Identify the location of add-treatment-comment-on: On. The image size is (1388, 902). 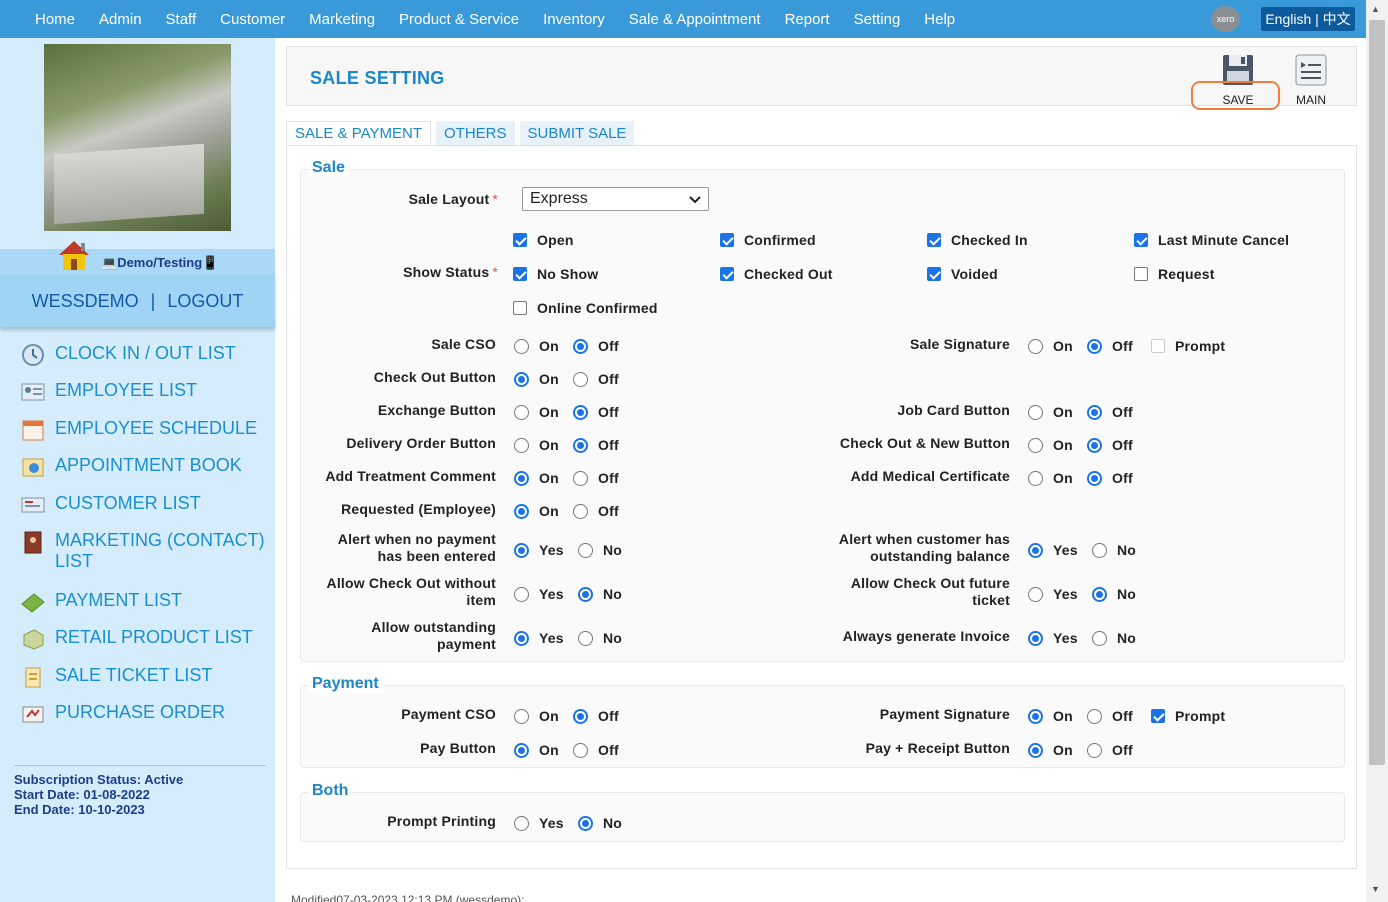
(536, 478).